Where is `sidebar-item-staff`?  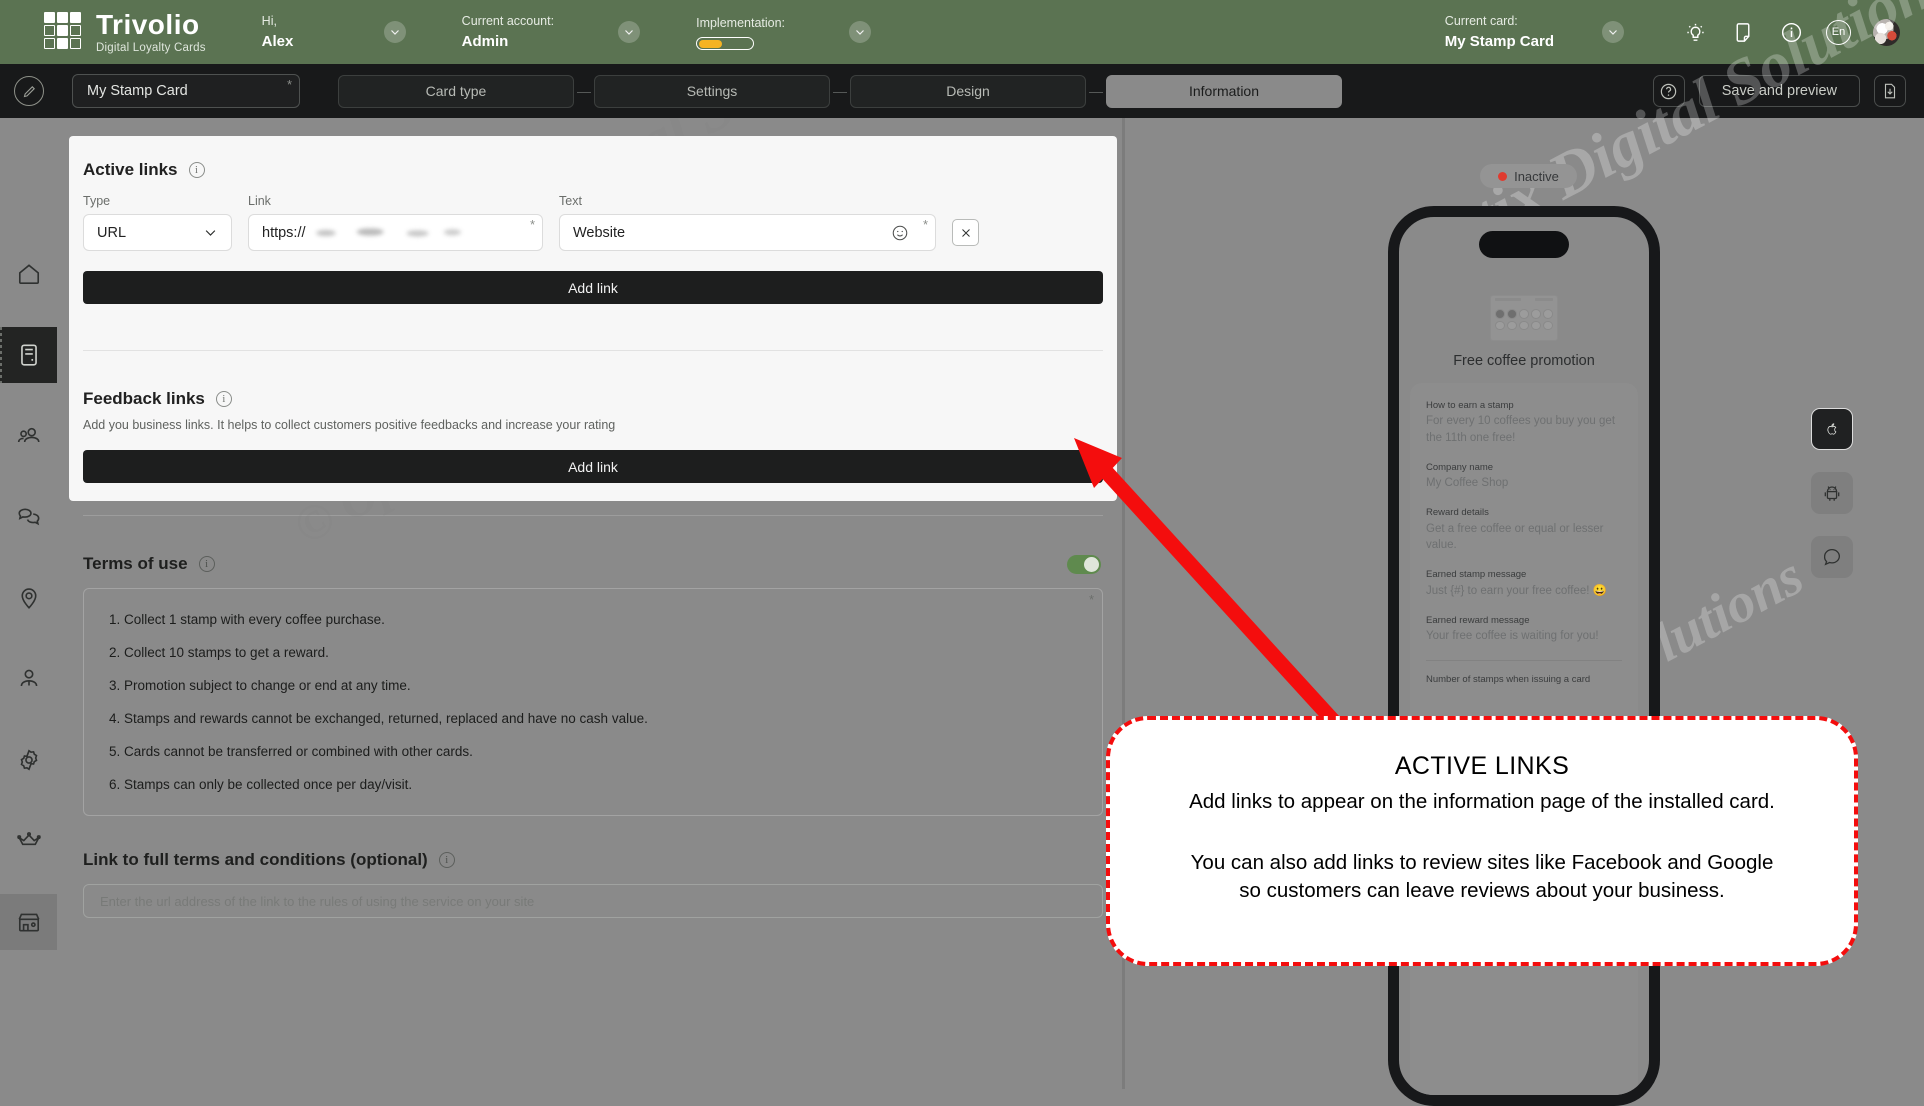 sidebar-item-staff is located at coordinates (28, 679).